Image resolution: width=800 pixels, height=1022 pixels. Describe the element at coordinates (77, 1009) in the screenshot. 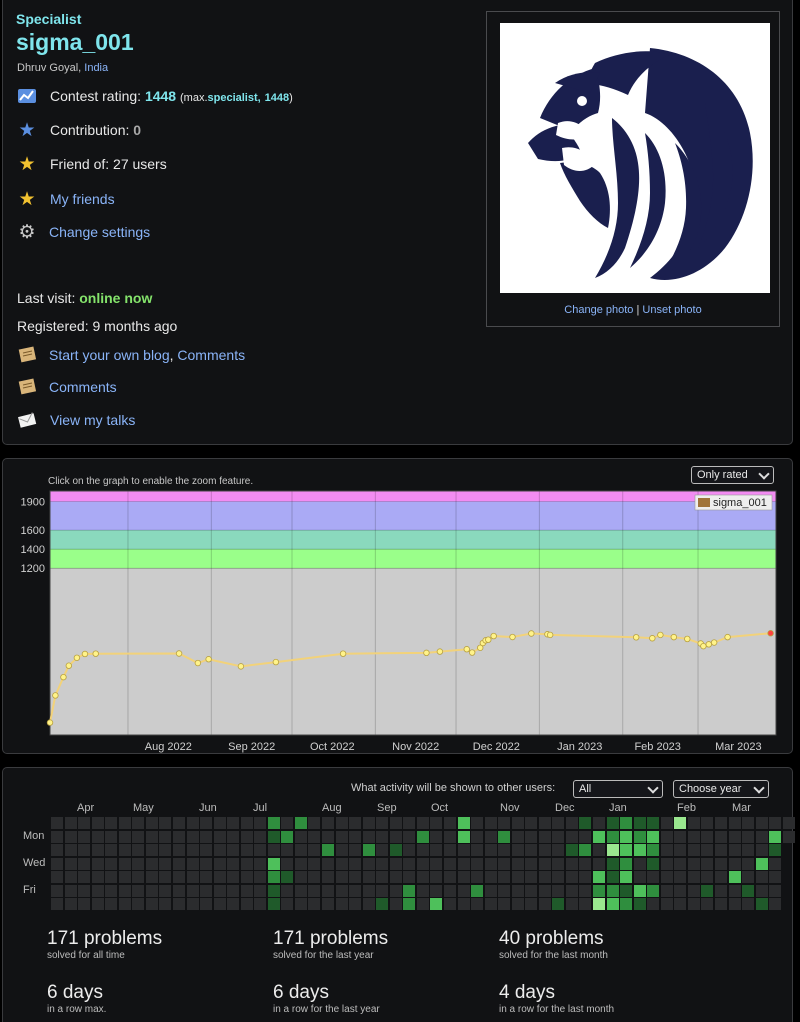

I see `stat-label: in a row max.` at that location.